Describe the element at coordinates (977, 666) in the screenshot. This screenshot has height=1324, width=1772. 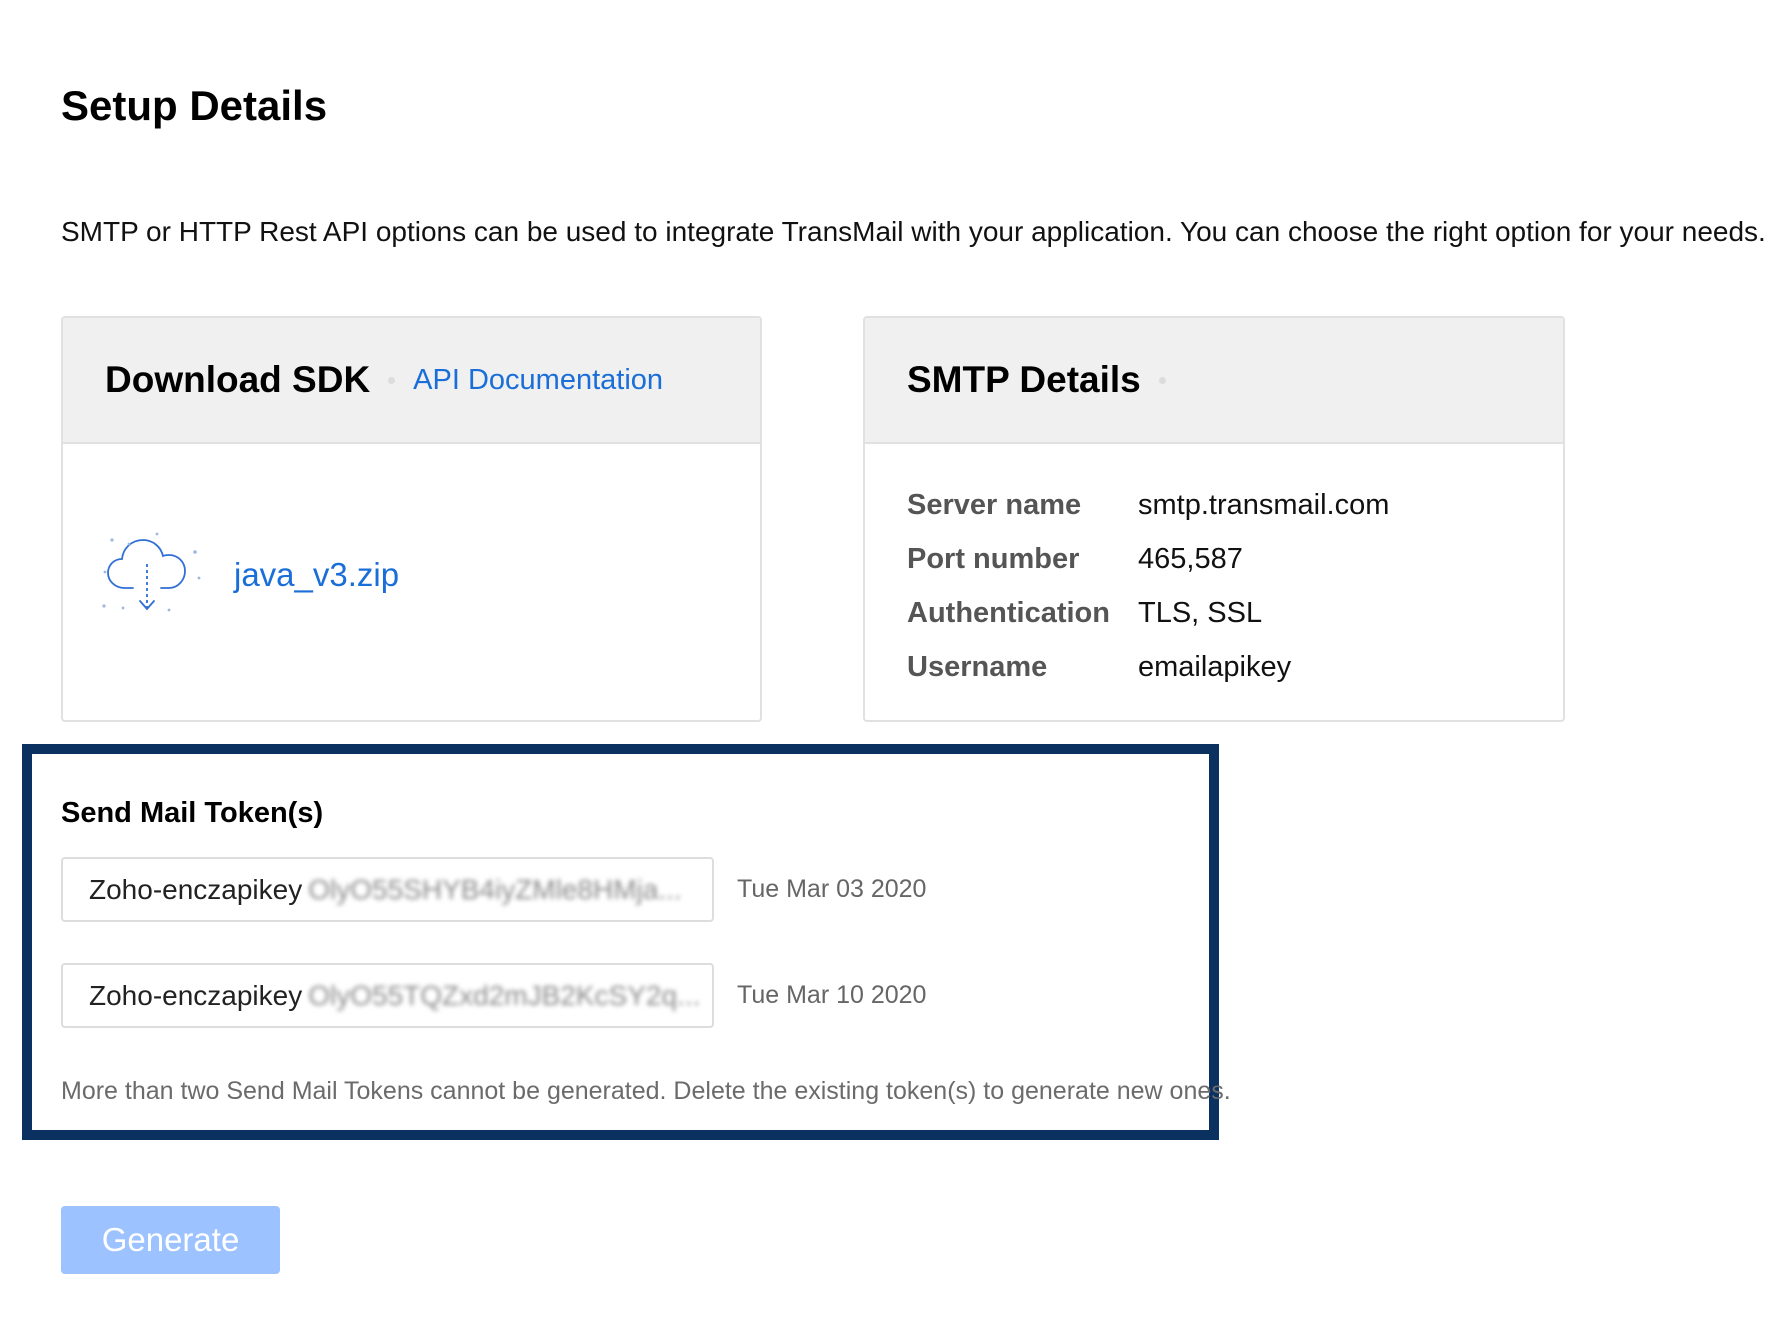
I see `smtp-label: Username` at that location.